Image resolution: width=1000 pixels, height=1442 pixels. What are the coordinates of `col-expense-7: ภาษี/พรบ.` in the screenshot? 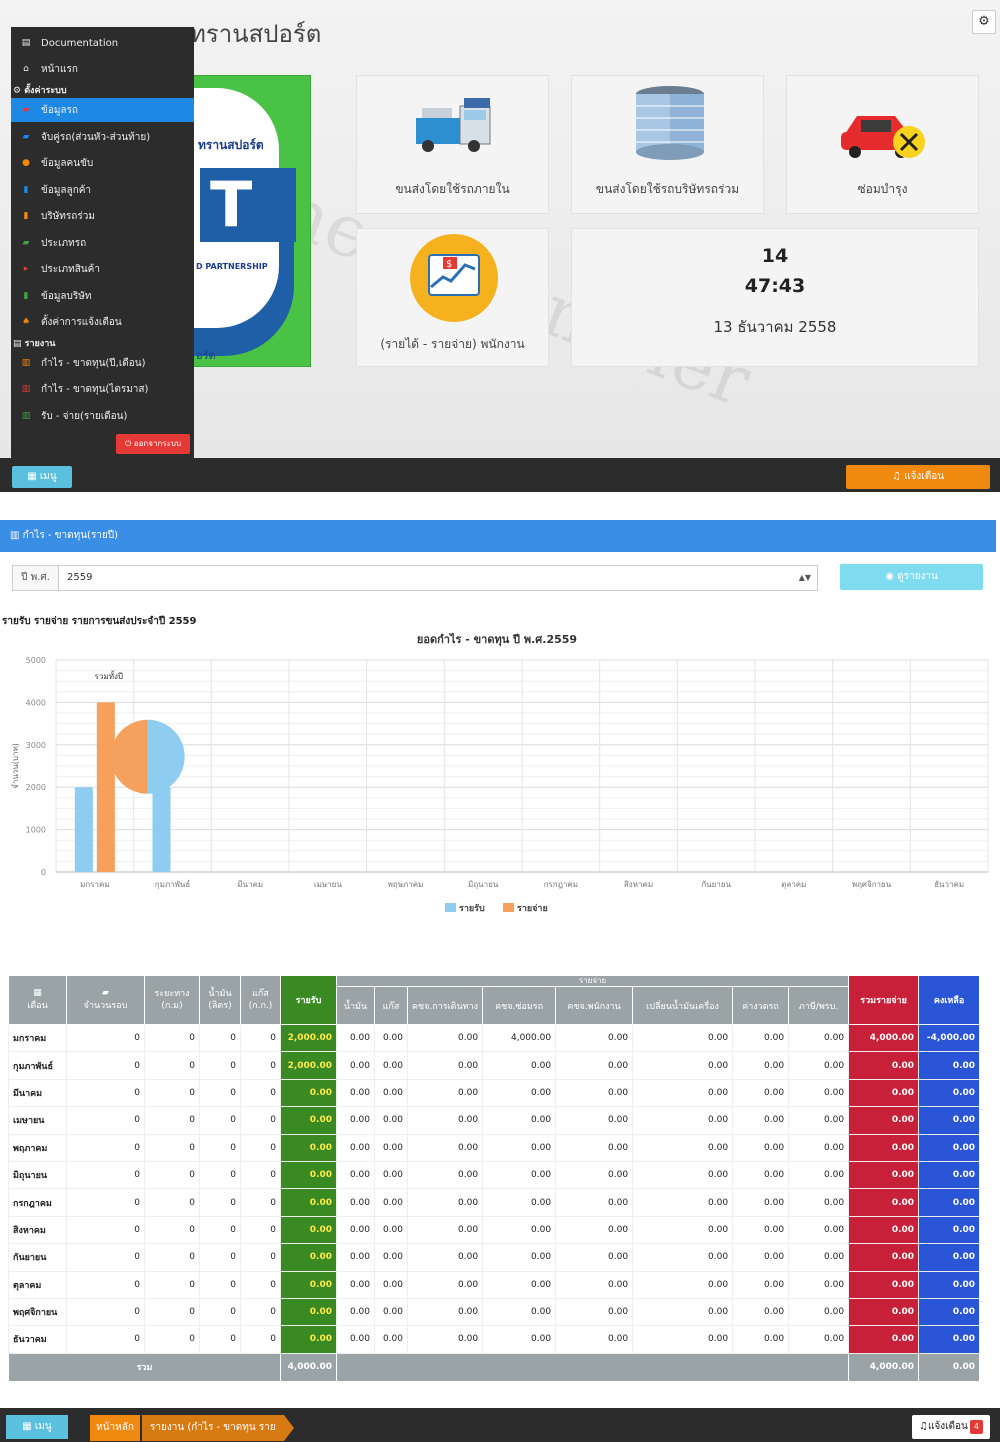 It's located at (819, 1005).